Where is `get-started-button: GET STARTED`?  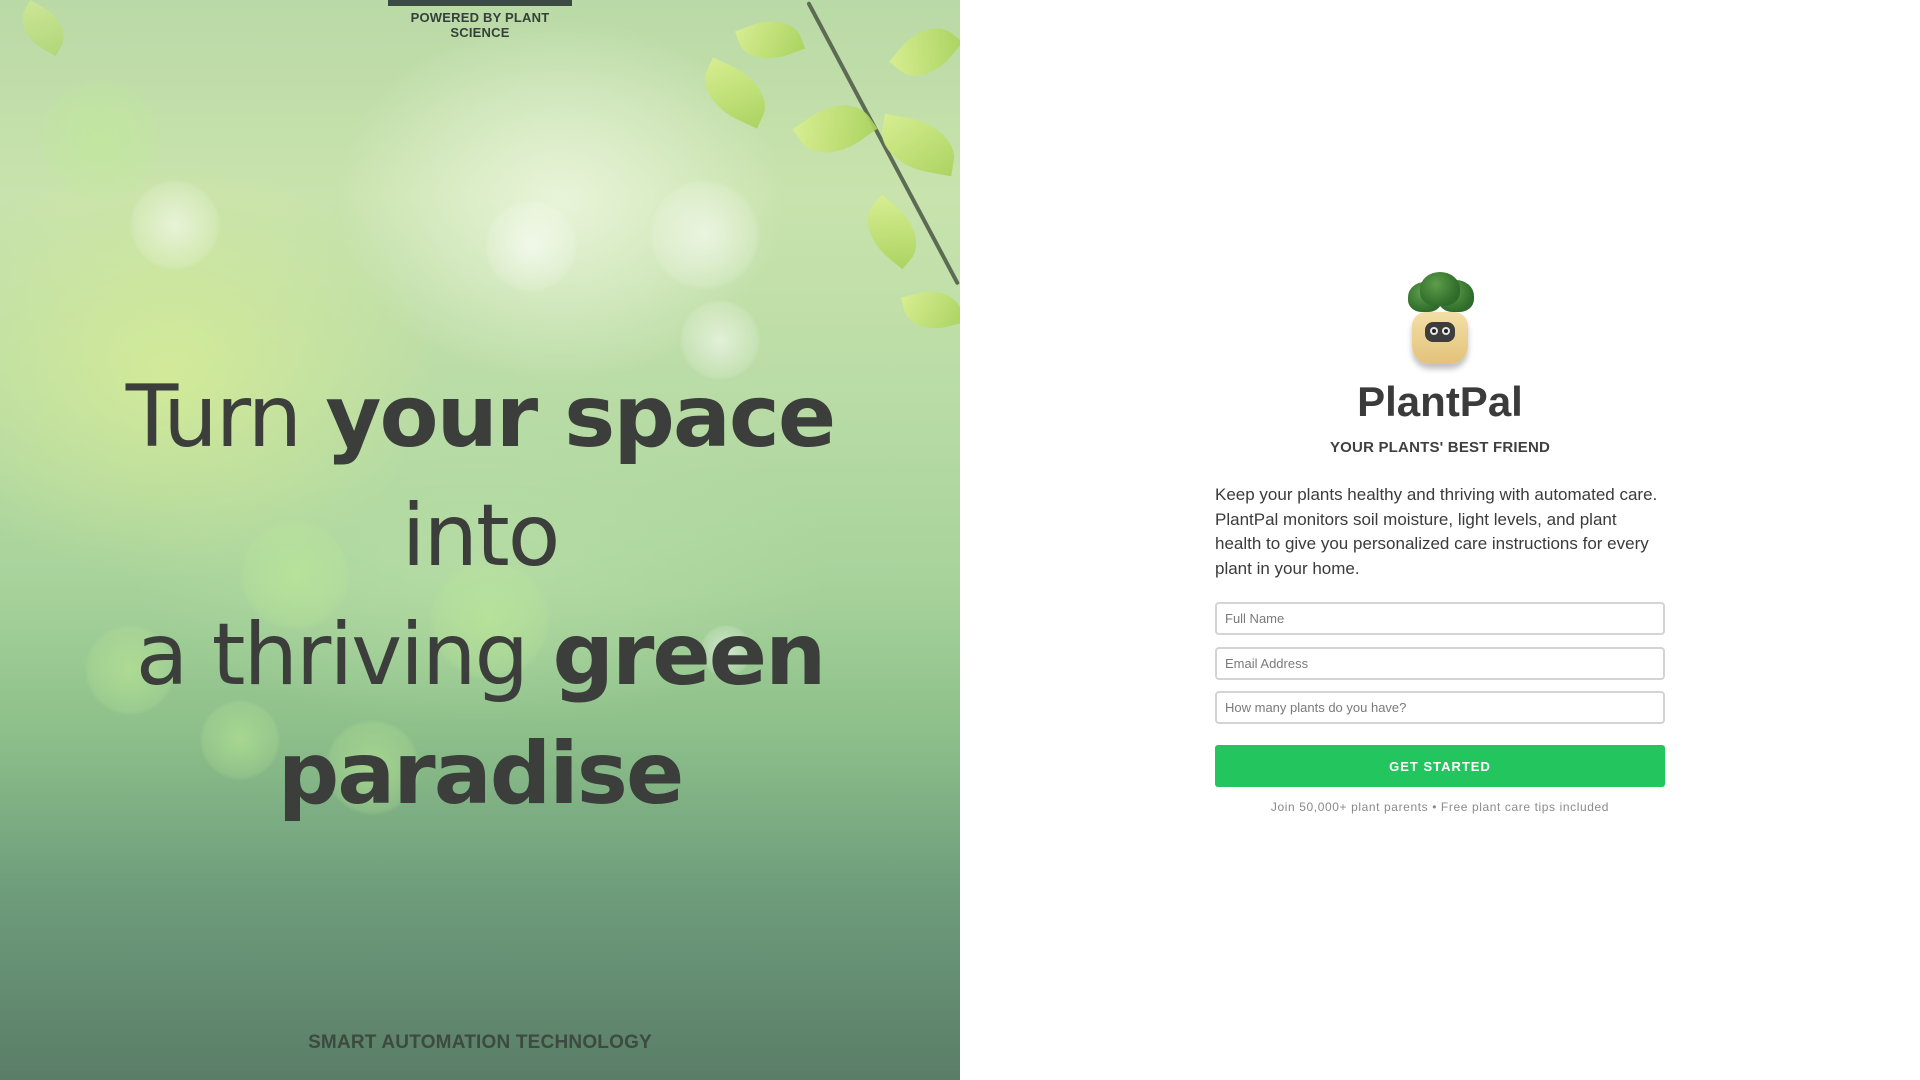 get-started-button: GET STARTED is located at coordinates (1440, 766).